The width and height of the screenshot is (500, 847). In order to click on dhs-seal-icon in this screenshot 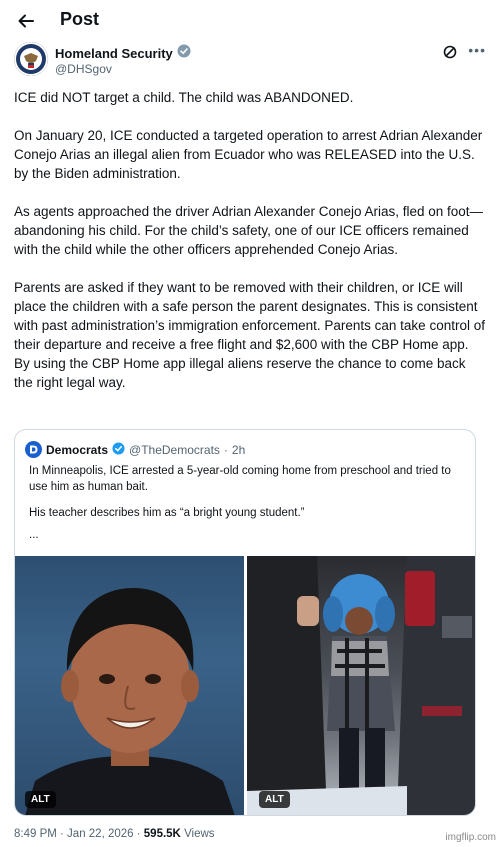, I will do `click(31, 59)`.